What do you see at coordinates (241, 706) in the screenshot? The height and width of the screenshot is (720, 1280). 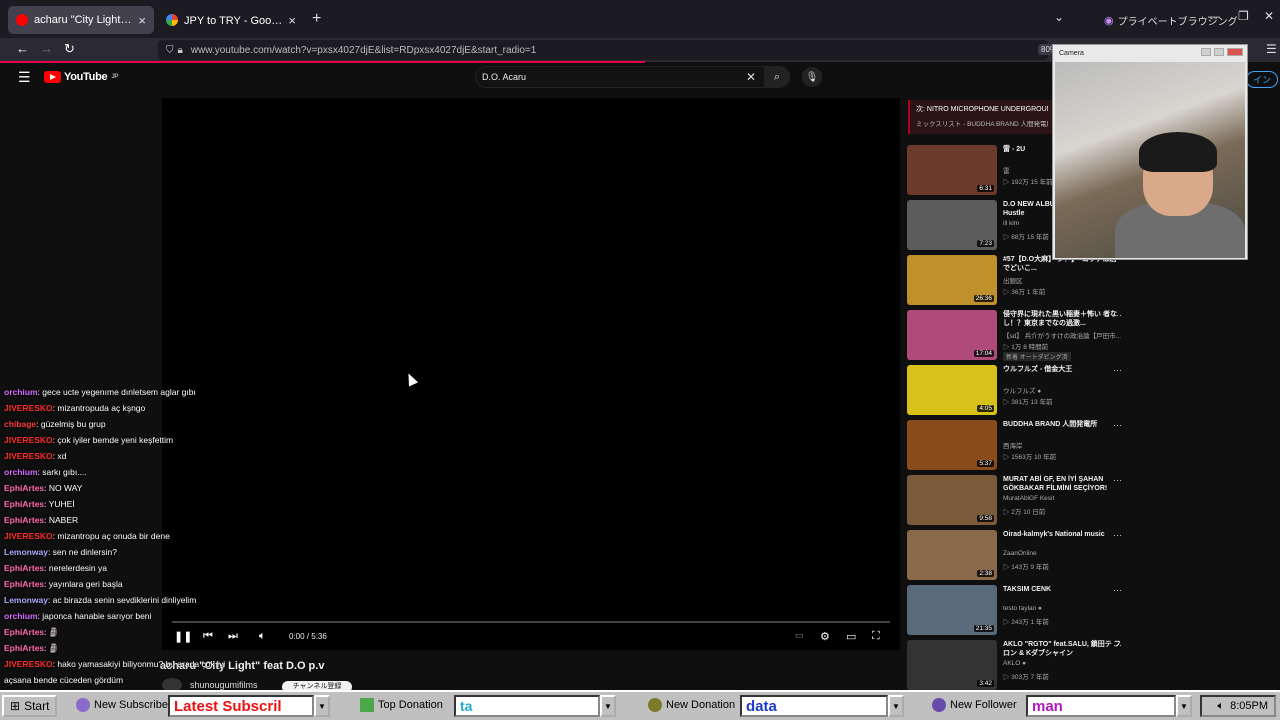 I see `latest-subscriber-field: Latest Subscril` at bounding box center [241, 706].